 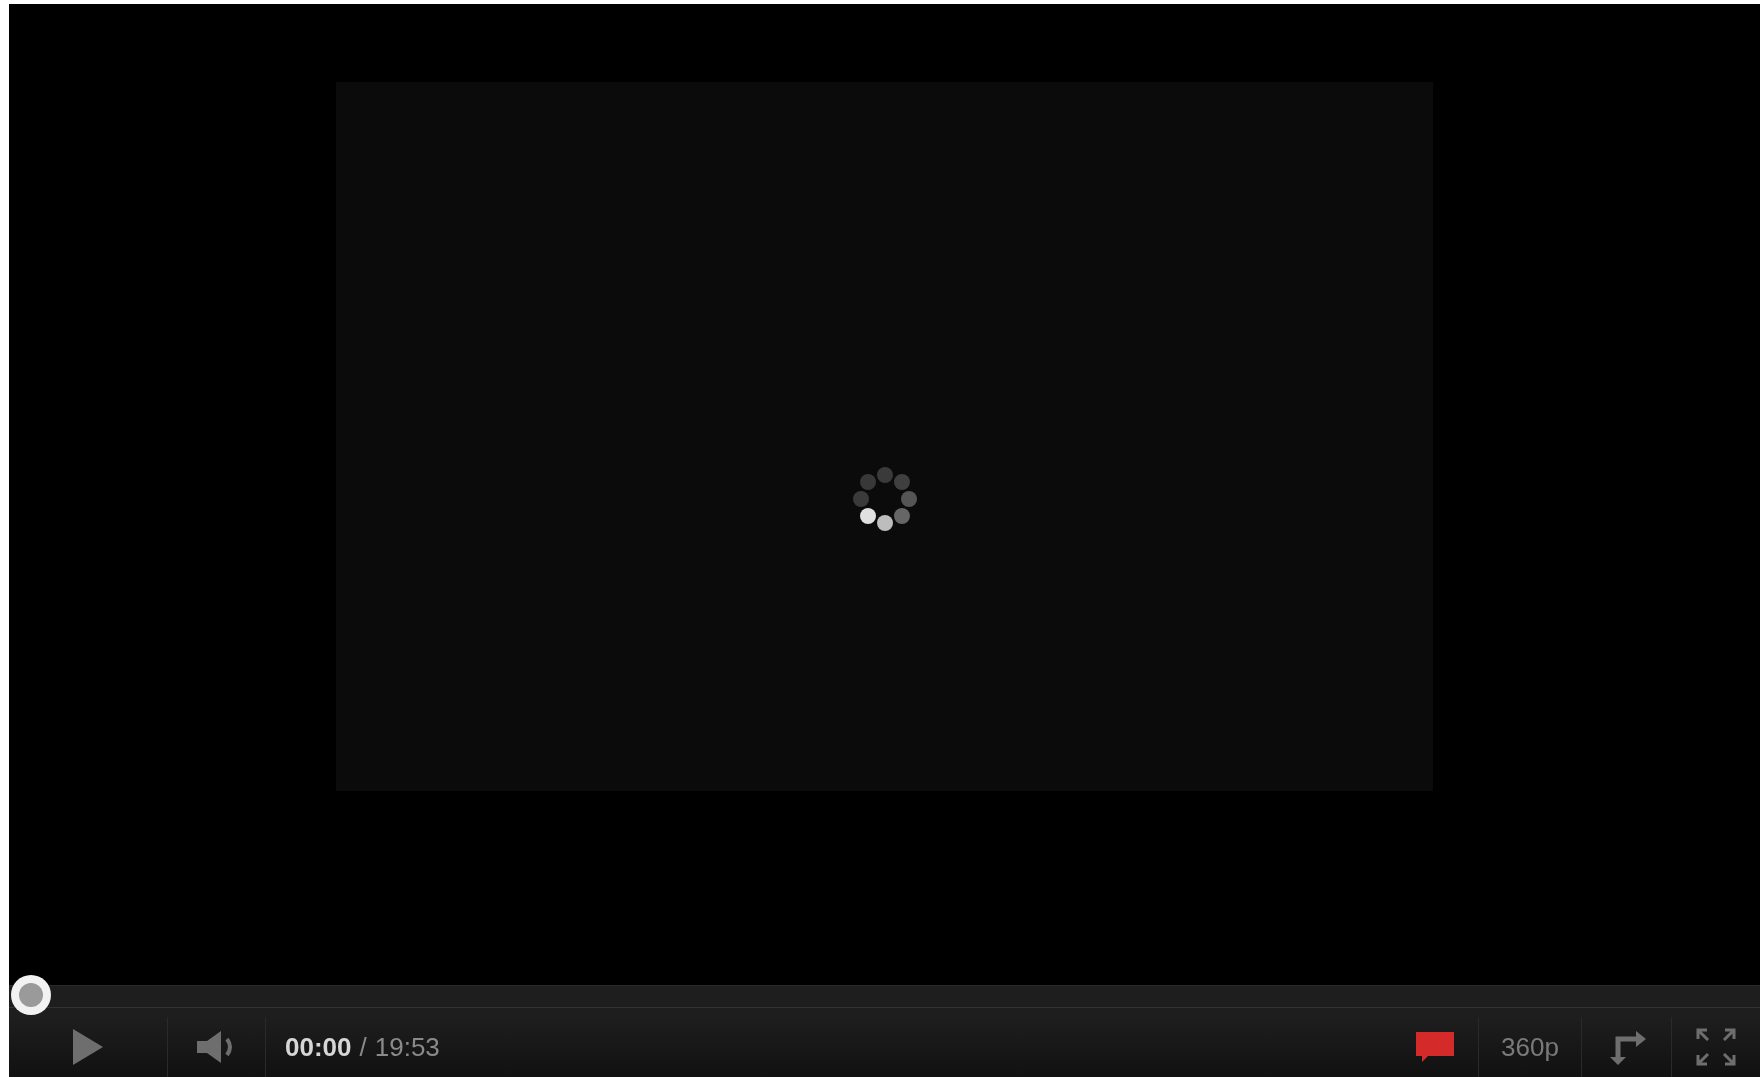 I want to click on play-icon, so click(x=88, y=1047).